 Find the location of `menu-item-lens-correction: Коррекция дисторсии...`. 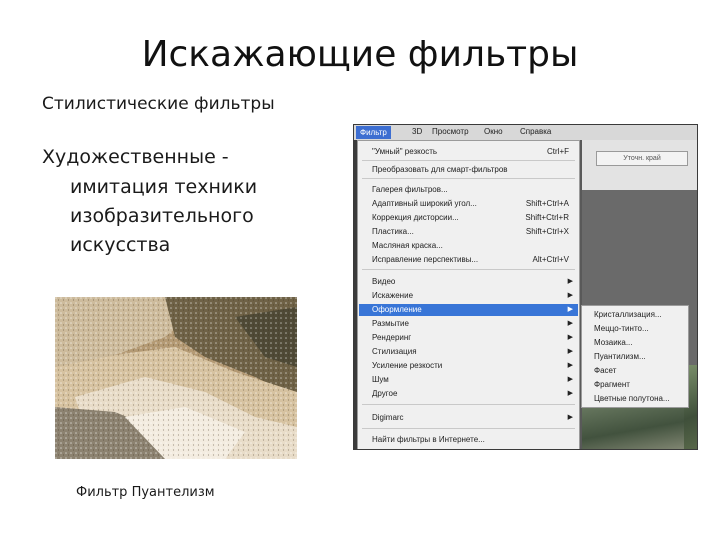

menu-item-lens-correction: Коррекция дисторсии... is located at coordinates (415, 217).